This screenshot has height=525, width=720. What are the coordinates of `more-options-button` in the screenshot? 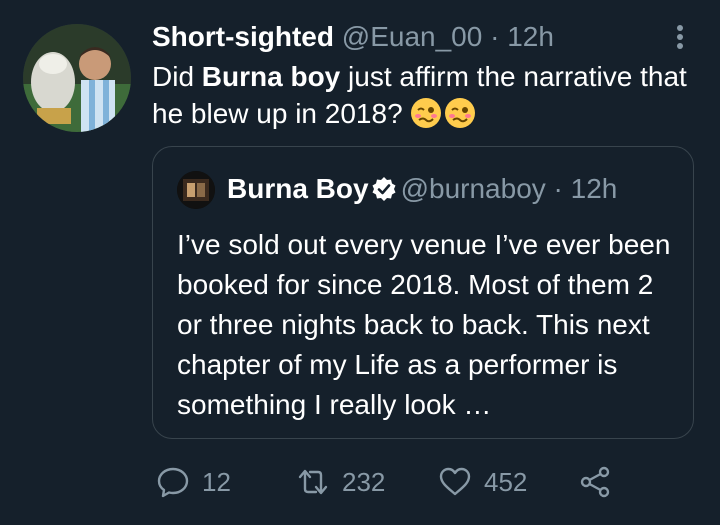 It's located at (680, 37).